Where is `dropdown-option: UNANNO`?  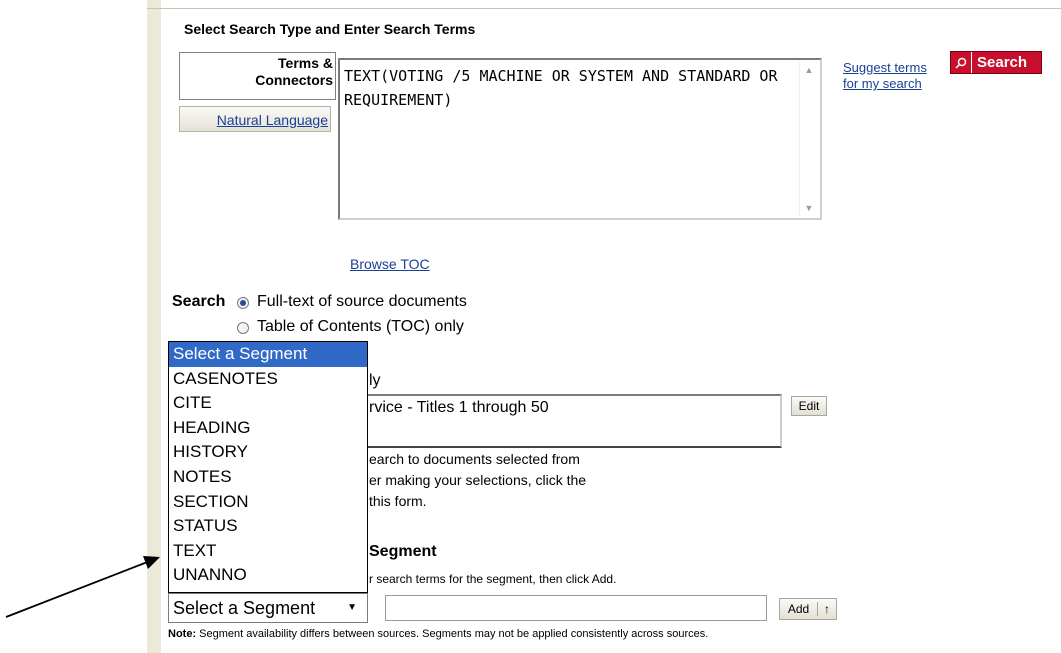
dropdown-option: UNANNO is located at coordinates (268, 575).